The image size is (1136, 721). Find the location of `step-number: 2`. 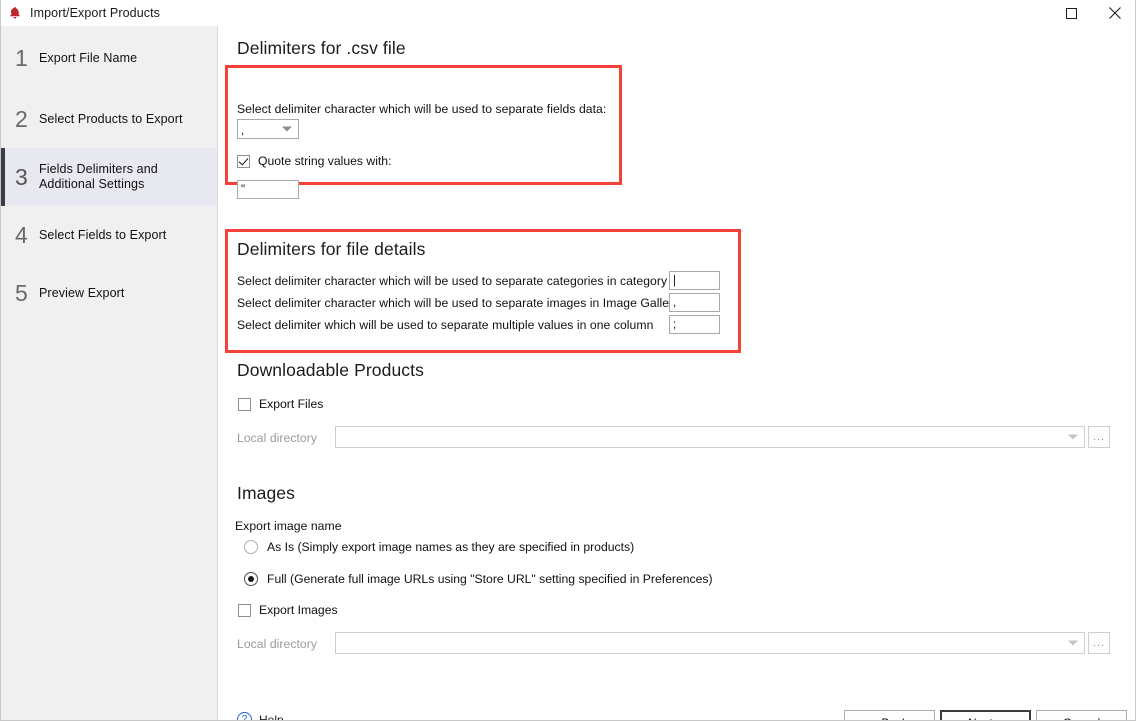

step-number: 2 is located at coordinates (21, 119).